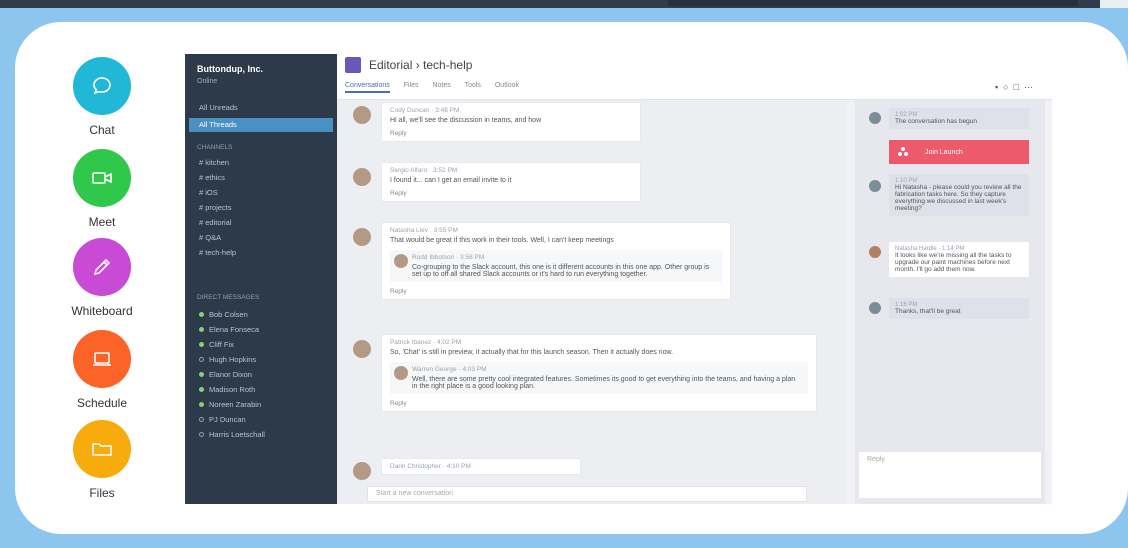  What do you see at coordinates (873, 3) in the screenshot?
I see `top-bar-accent` at bounding box center [873, 3].